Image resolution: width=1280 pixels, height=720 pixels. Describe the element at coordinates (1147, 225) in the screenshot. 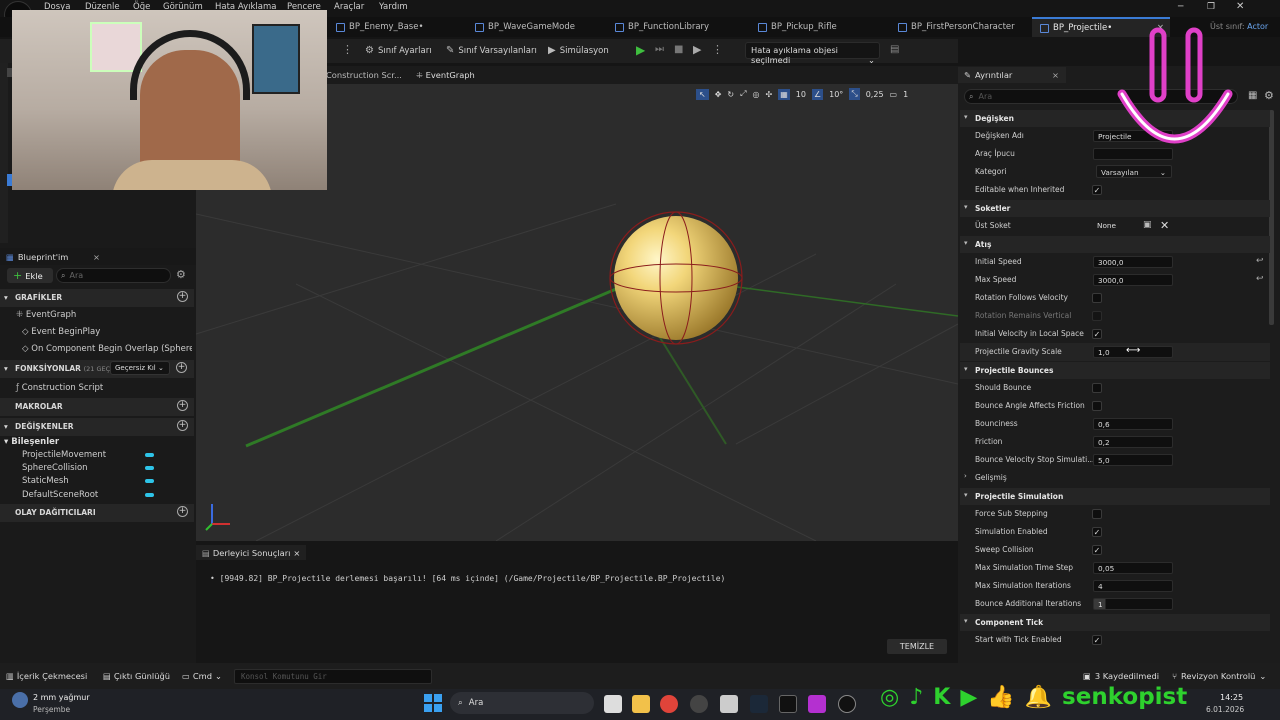

I see `browse-folder-icon: ▣` at that location.